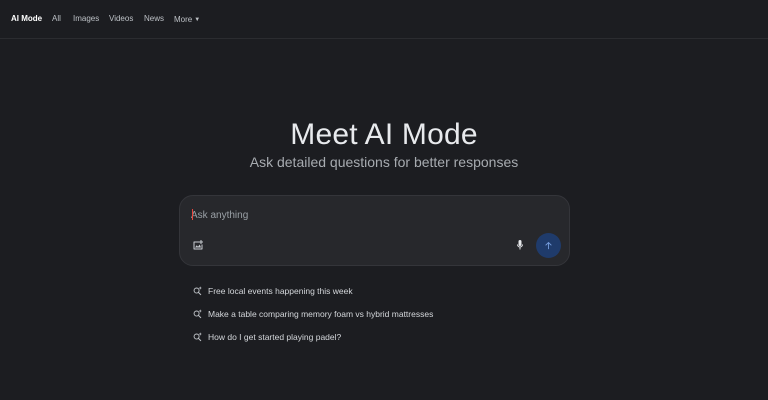  What do you see at coordinates (197, 20) in the screenshot?
I see `chevron-down-icon: ▼` at bounding box center [197, 20].